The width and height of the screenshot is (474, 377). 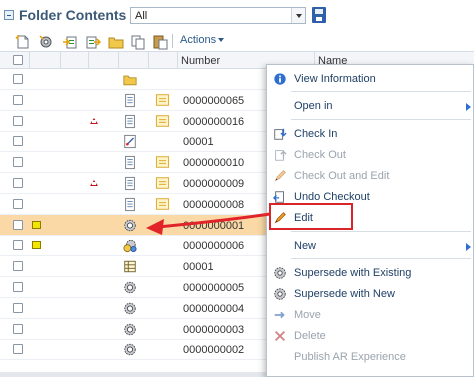 I want to click on column-header-number: Number, so click(x=200, y=61).